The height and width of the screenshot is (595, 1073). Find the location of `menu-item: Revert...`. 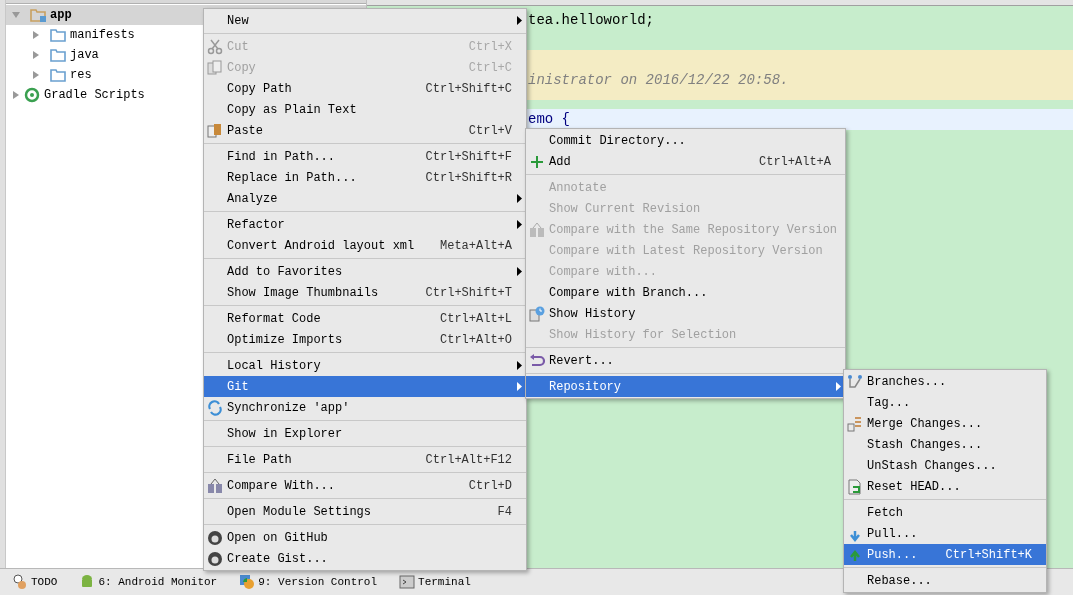

menu-item: Revert... is located at coordinates (685, 360).